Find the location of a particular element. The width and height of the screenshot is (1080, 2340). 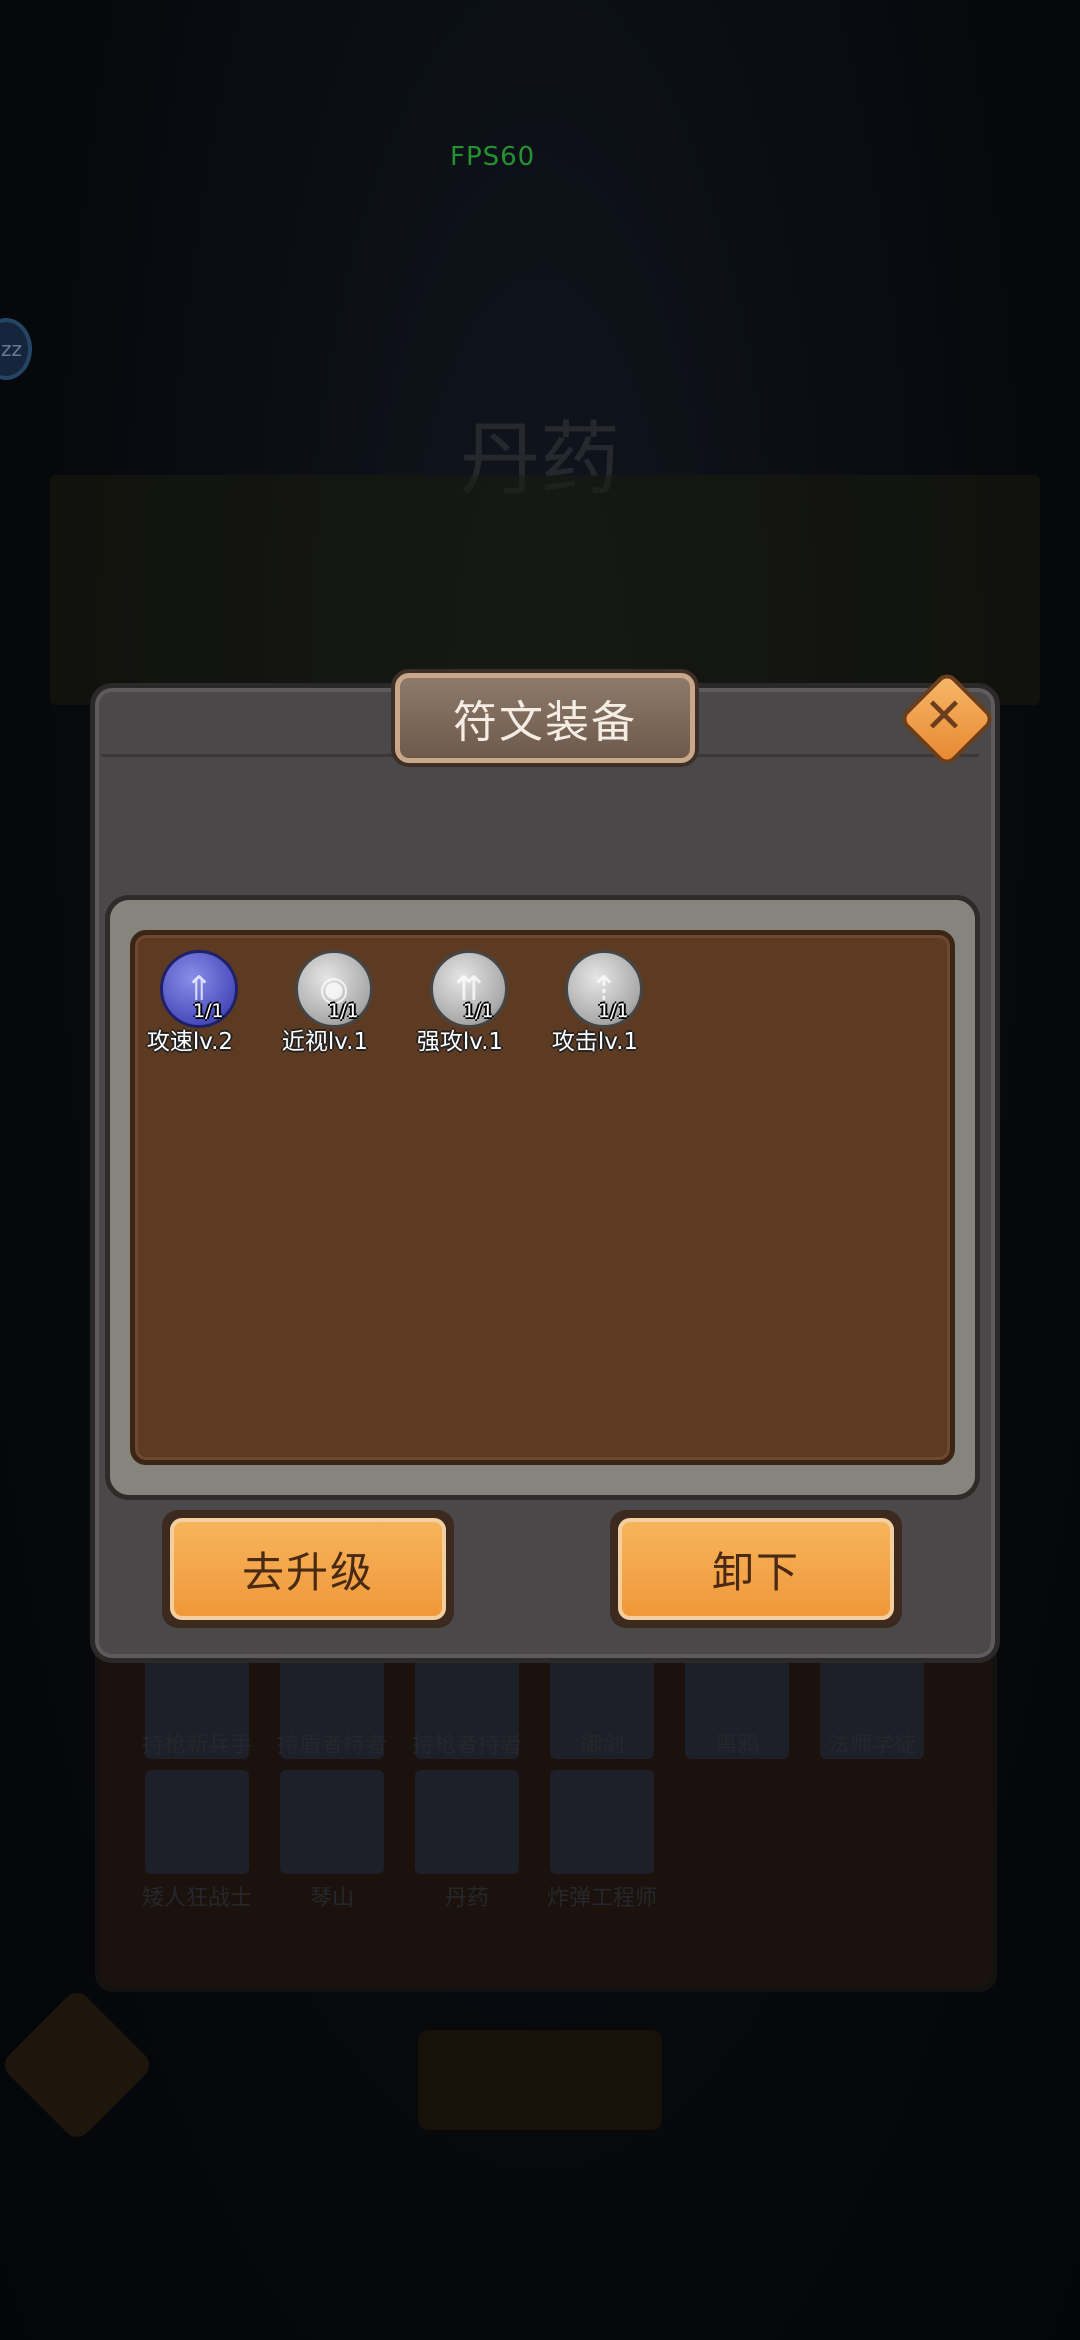

close-icon: ✕ is located at coordinates (944, 716).